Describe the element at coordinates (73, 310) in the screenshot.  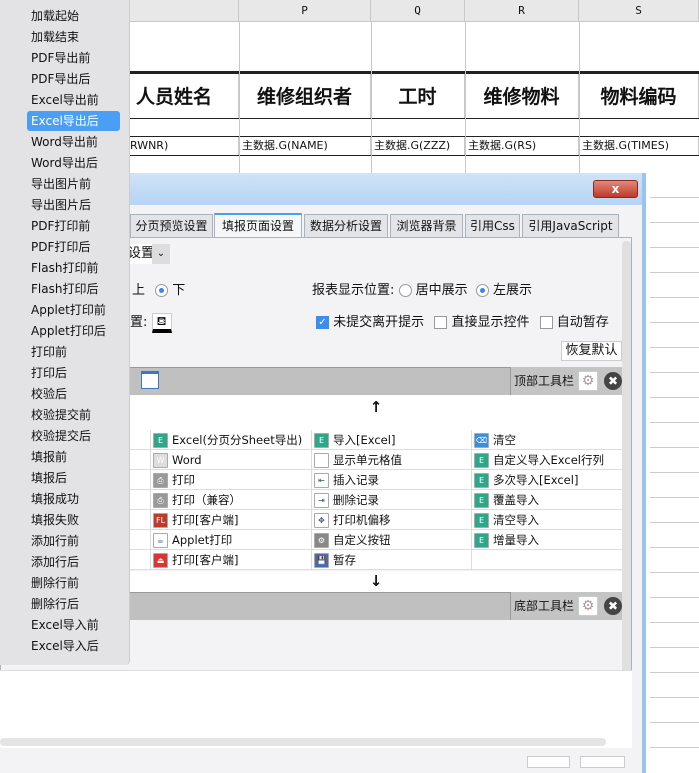
I see `menu-item: Applet打印前` at that location.